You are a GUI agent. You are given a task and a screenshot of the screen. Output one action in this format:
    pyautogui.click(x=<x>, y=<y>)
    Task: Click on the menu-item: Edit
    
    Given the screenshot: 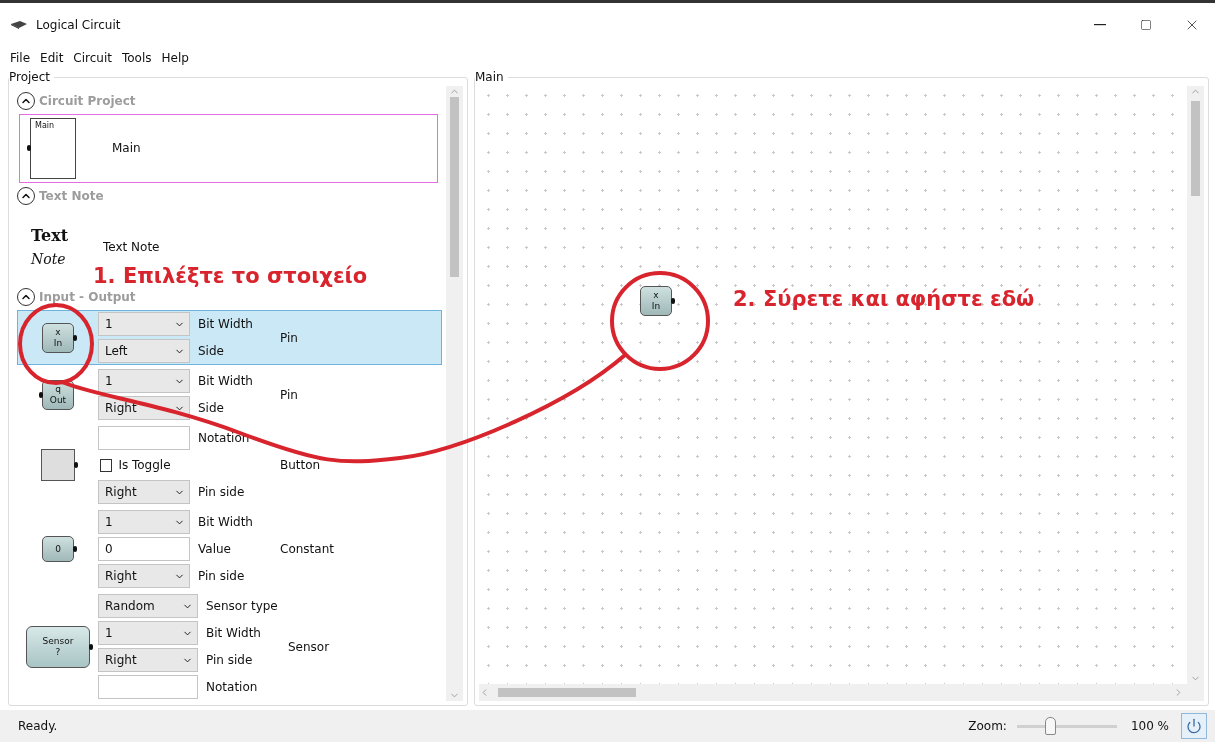 What is the action you would take?
    pyautogui.click(x=52, y=58)
    